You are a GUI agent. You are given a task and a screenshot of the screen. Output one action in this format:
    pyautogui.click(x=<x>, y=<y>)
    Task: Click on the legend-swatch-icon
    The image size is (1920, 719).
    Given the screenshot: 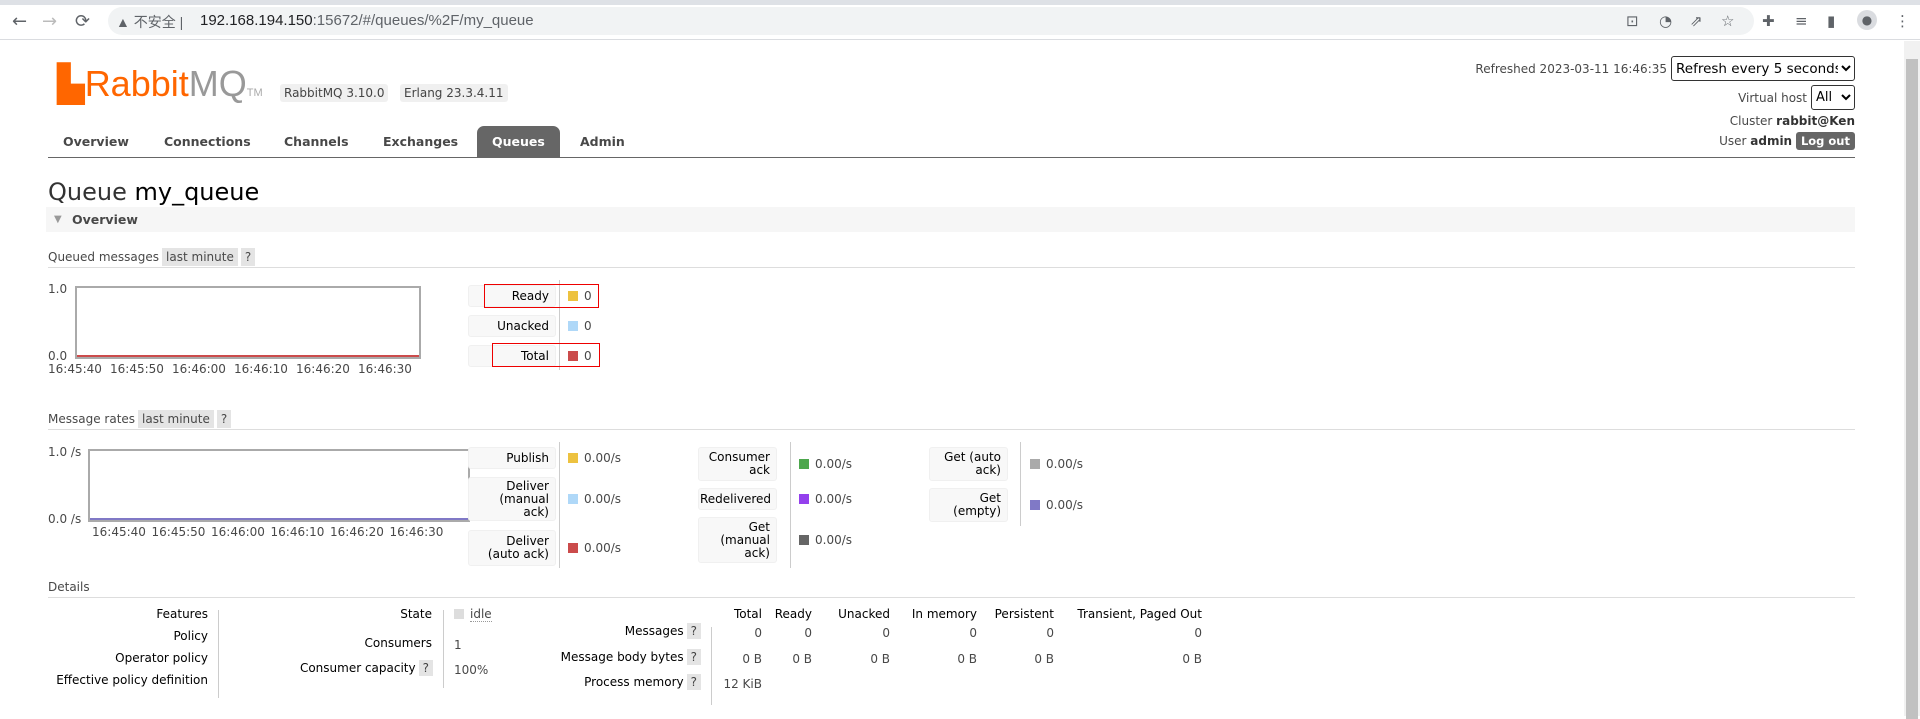 What is the action you would take?
    pyautogui.click(x=573, y=326)
    